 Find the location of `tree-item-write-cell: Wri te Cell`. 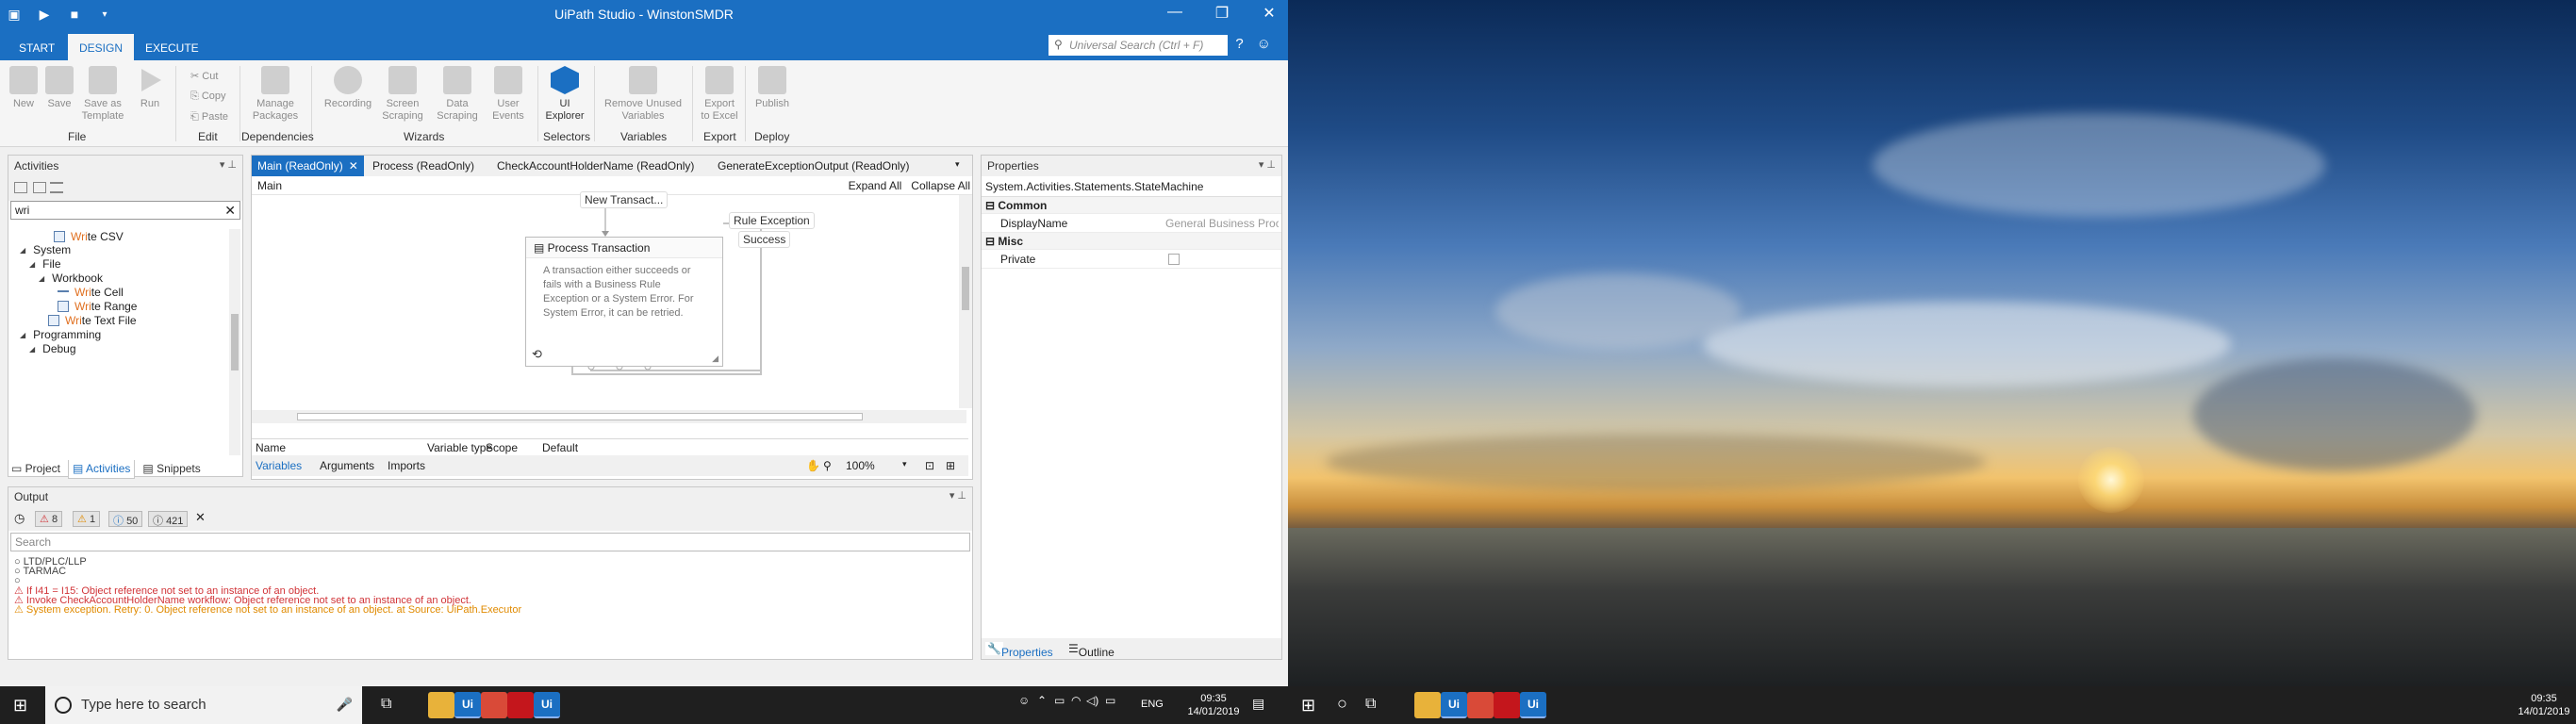

tree-item-write-cell: Wri te Cell is located at coordinates (91, 292).